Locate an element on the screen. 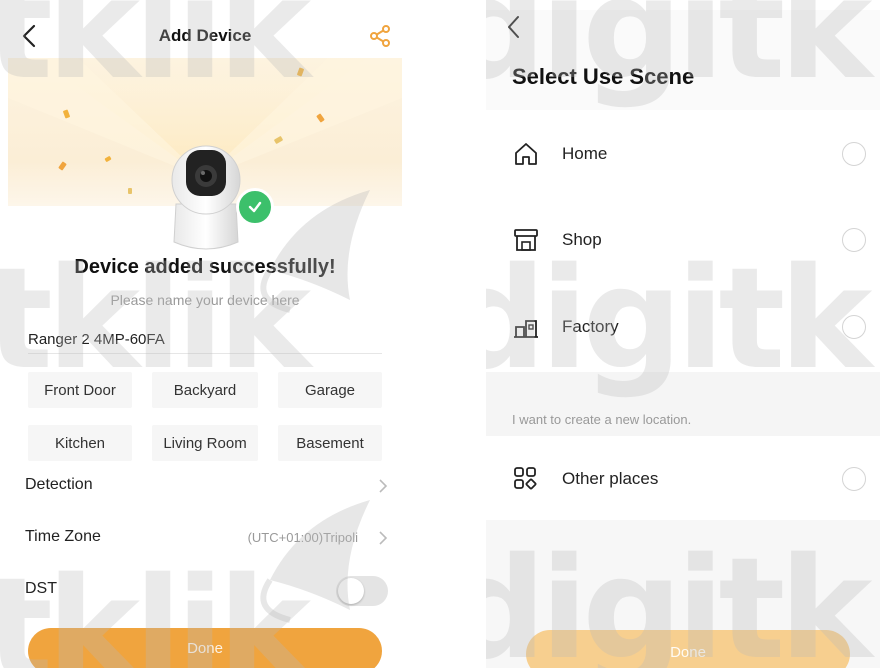 The width and height of the screenshot is (880, 668). device-name-input is located at coordinates (205, 340).